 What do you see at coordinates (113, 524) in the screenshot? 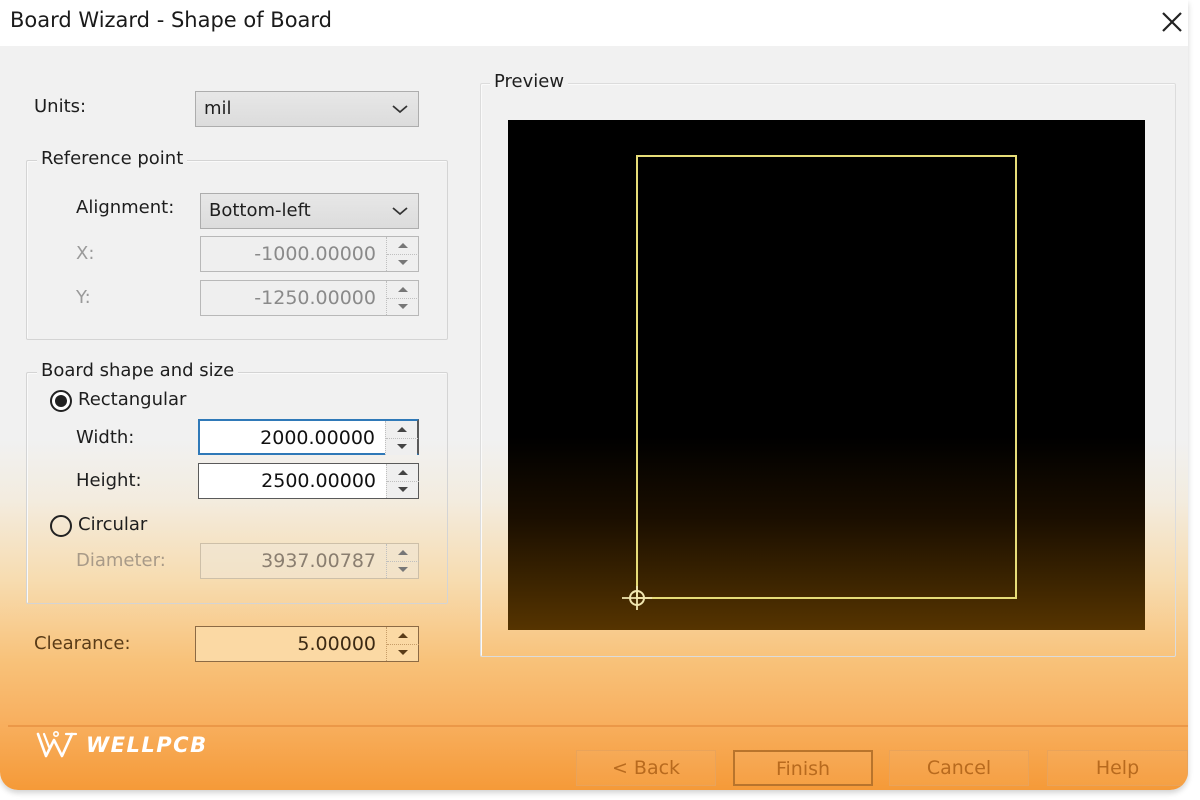
I see `circular-label: Circular` at bounding box center [113, 524].